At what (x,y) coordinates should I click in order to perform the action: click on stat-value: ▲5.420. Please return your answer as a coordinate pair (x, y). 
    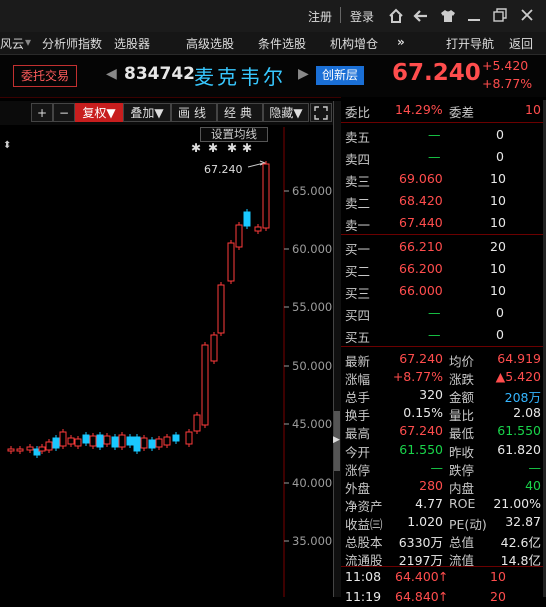
    Looking at the image, I should click on (518, 377).